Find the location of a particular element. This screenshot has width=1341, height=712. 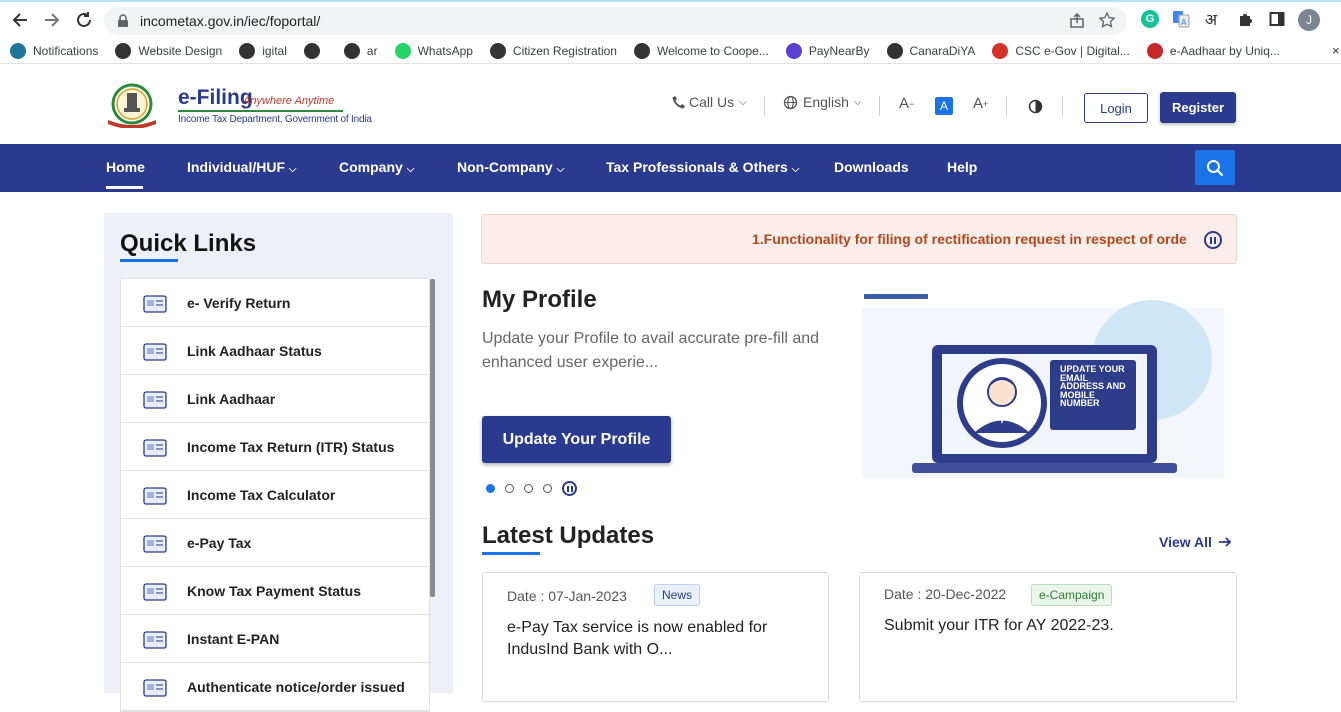

login-button: Login is located at coordinates (1116, 108).